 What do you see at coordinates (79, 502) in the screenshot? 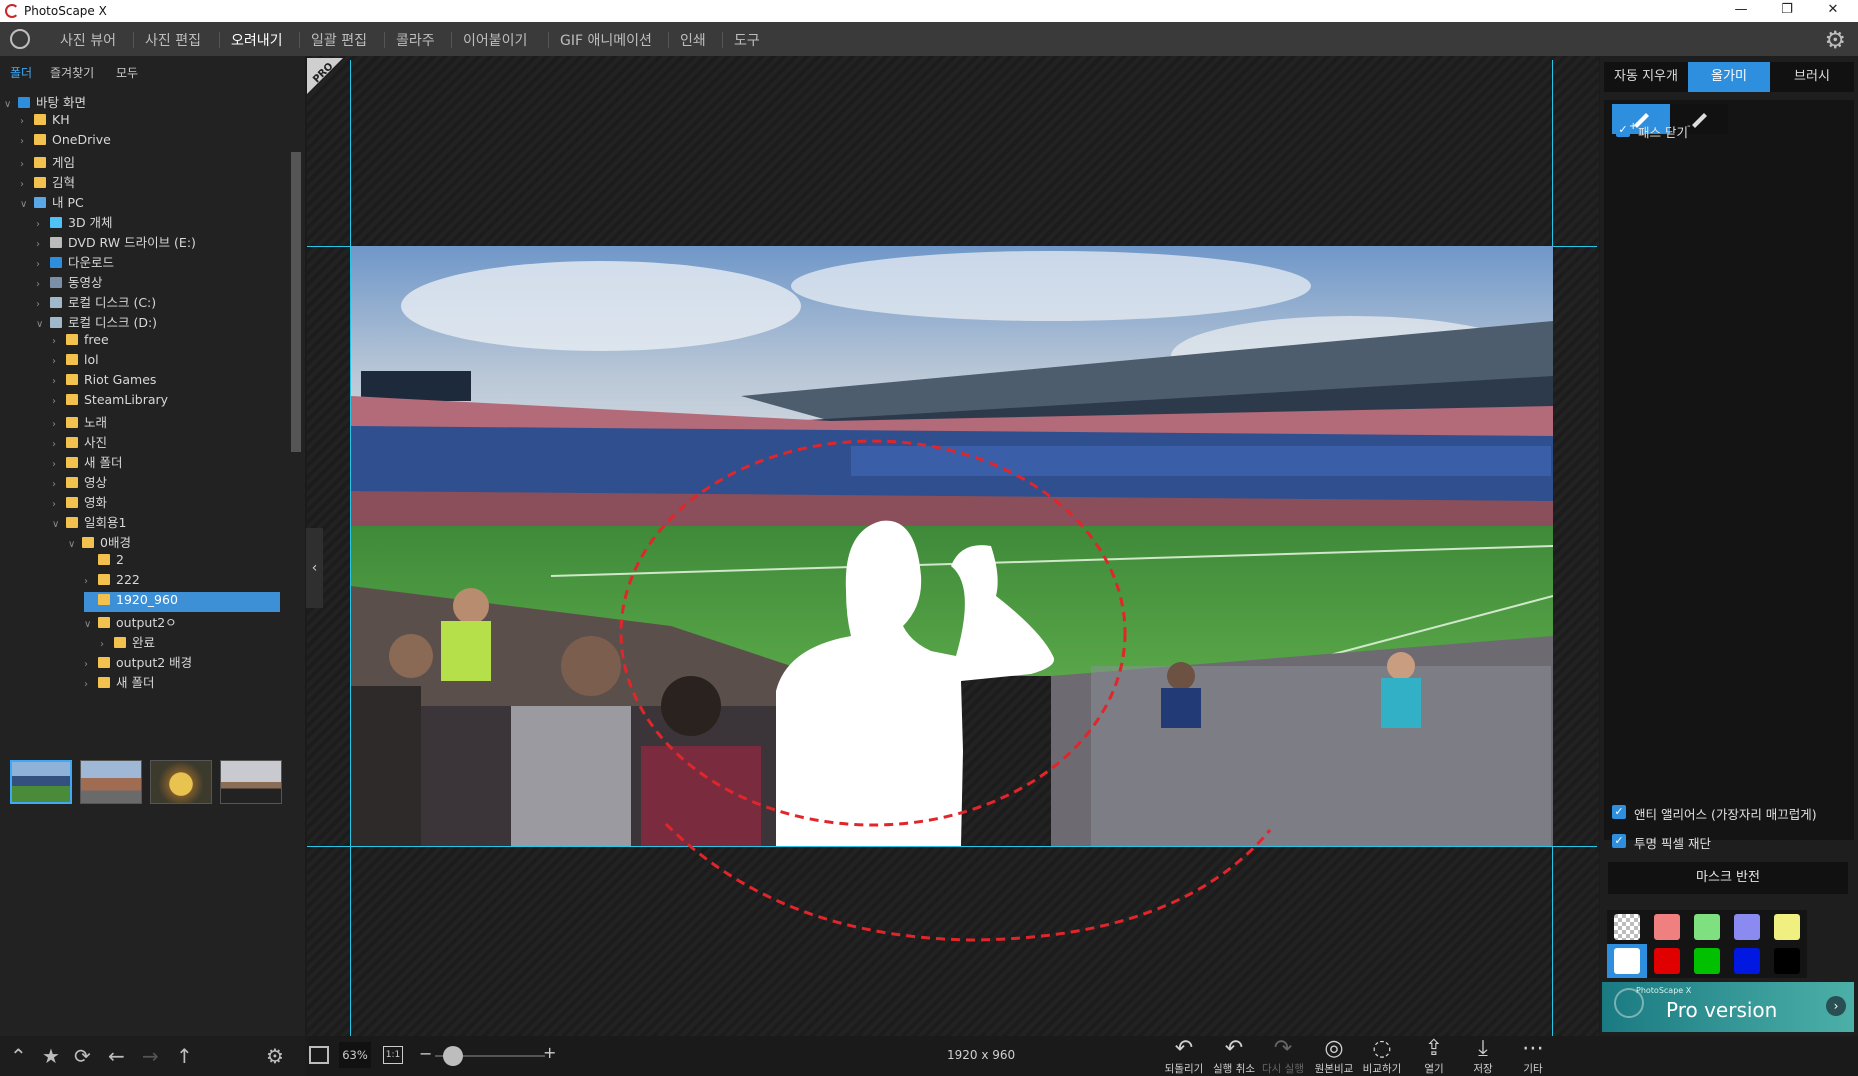
I see `tree-item: › 영화` at bounding box center [79, 502].